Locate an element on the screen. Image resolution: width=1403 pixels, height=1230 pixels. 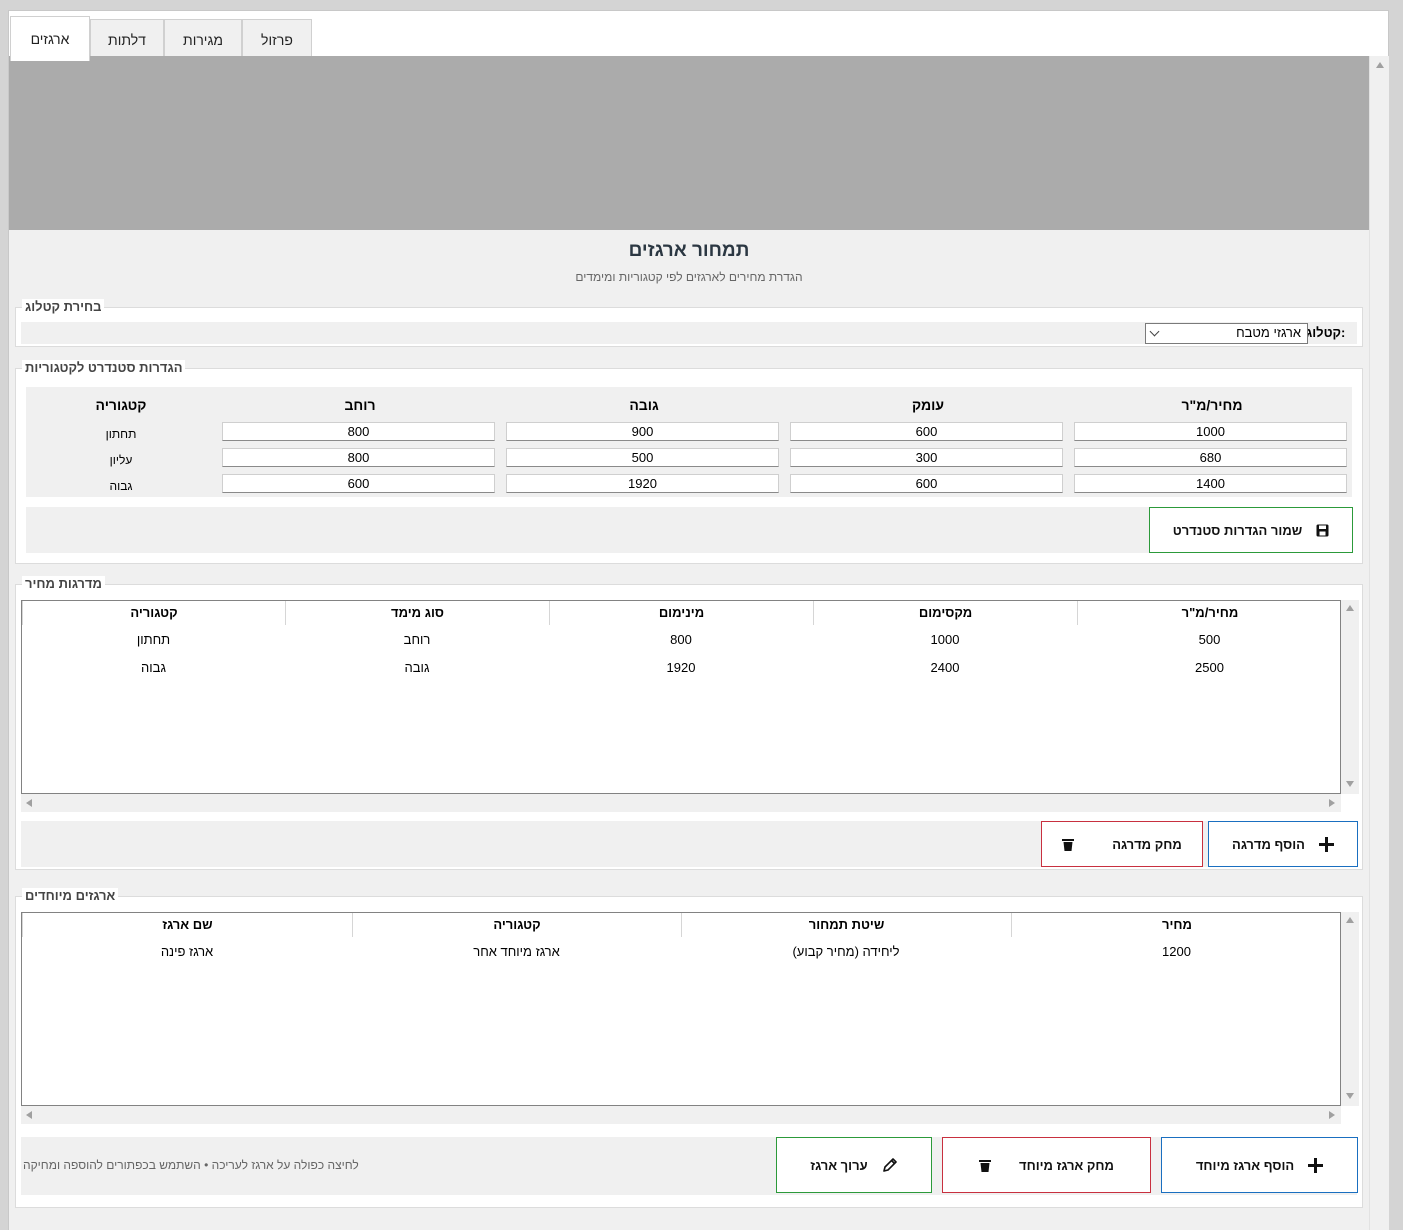
tiers-col-header: מקסימום is located at coordinates (945, 613).